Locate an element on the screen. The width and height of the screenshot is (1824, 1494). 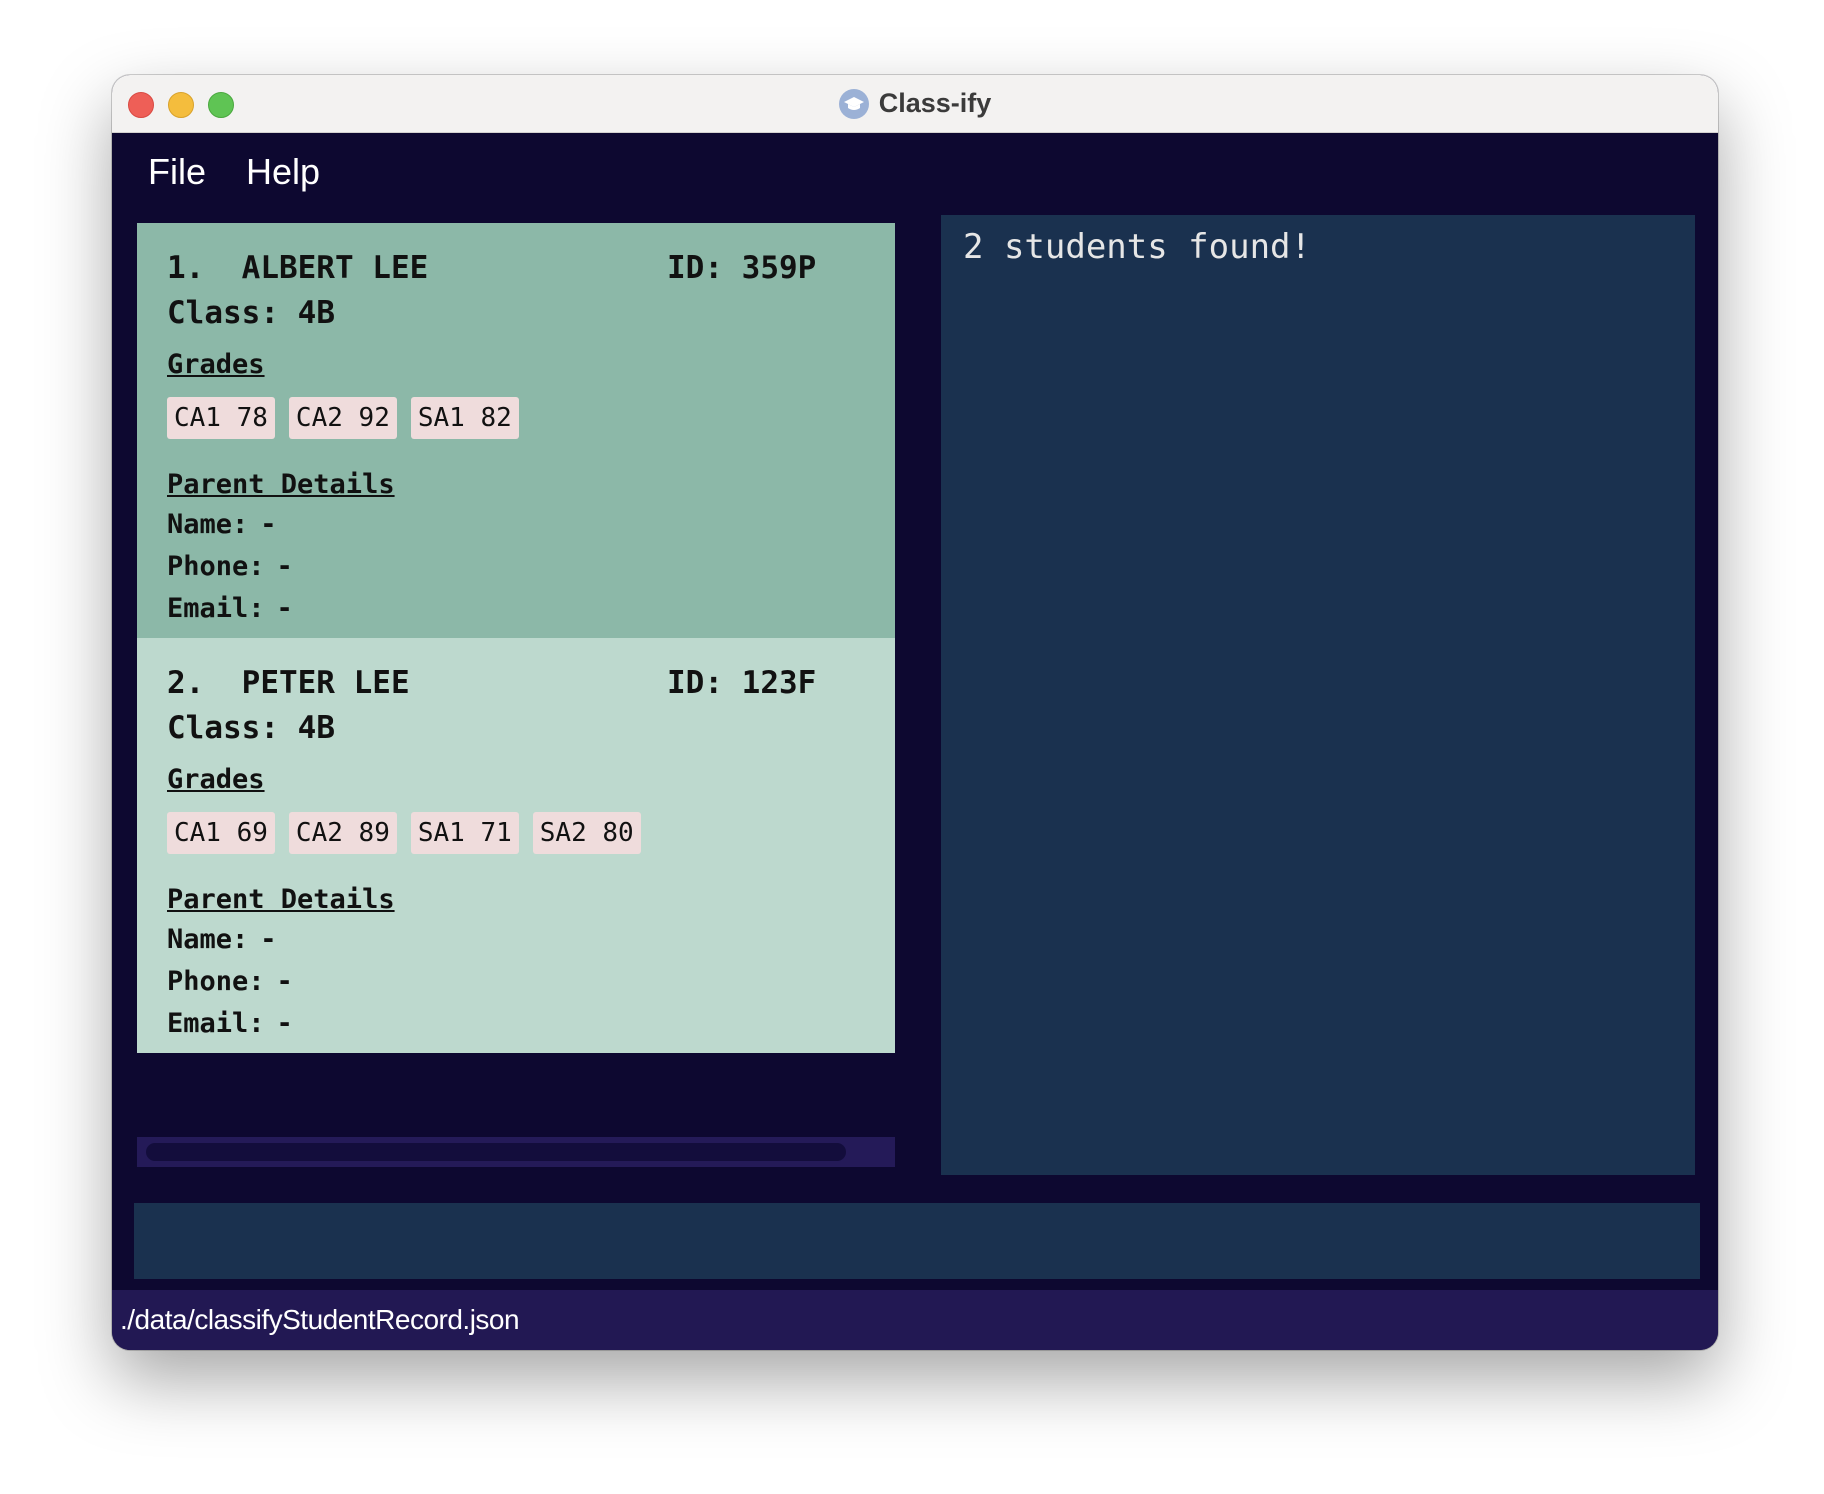
student-id: ID: 359P is located at coordinates (741, 268).